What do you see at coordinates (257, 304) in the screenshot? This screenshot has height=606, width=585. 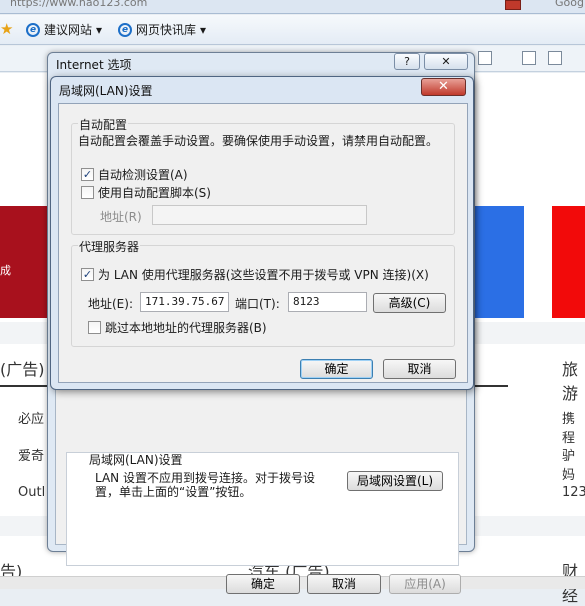 I see `proxy-port-label: 端口(T):` at bounding box center [257, 304].